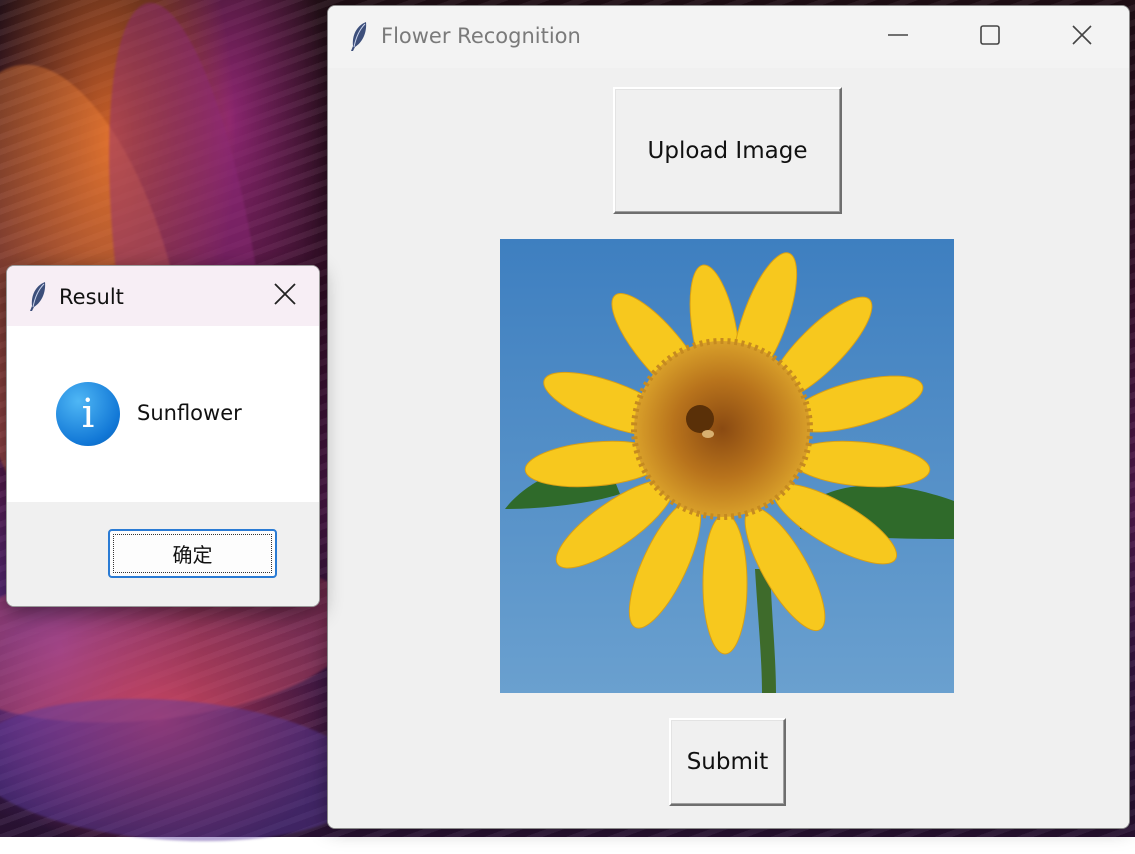 This screenshot has width=1135, height=854. Describe the element at coordinates (727, 150) in the screenshot. I see `upload-image-button: Upload Image` at that location.